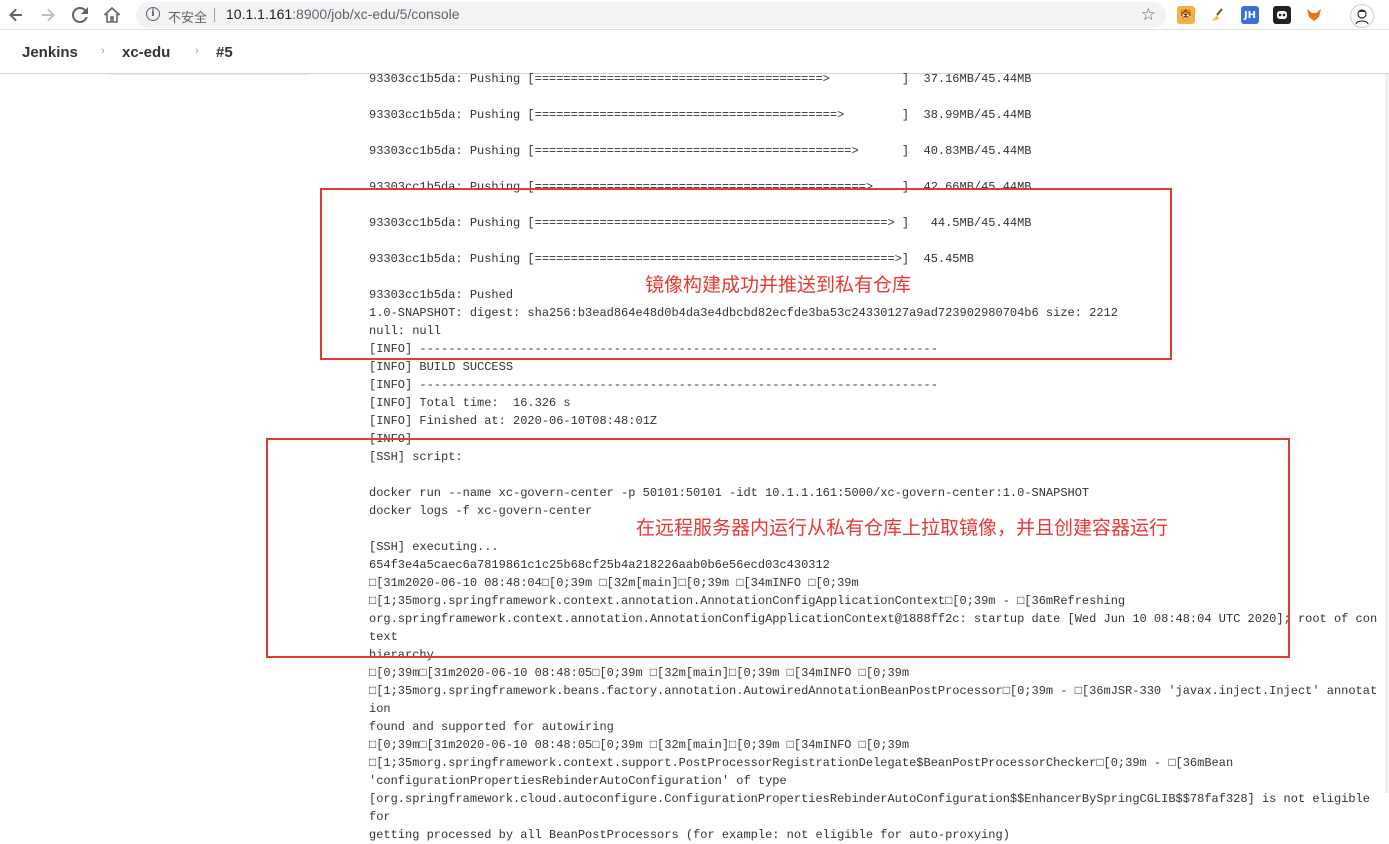  I want to click on tiger-extension-icon: 🐯, so click(1186, 15).